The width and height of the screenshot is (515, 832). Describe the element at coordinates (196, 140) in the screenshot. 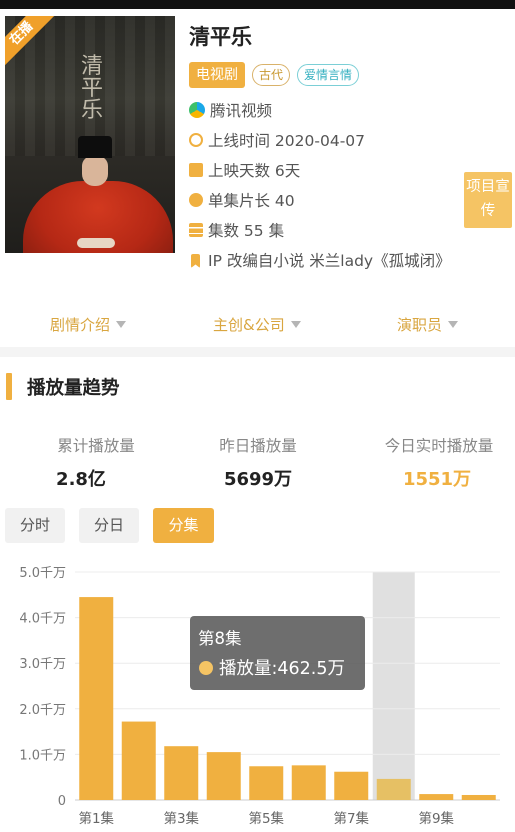

I see `clock-icon` at that location.